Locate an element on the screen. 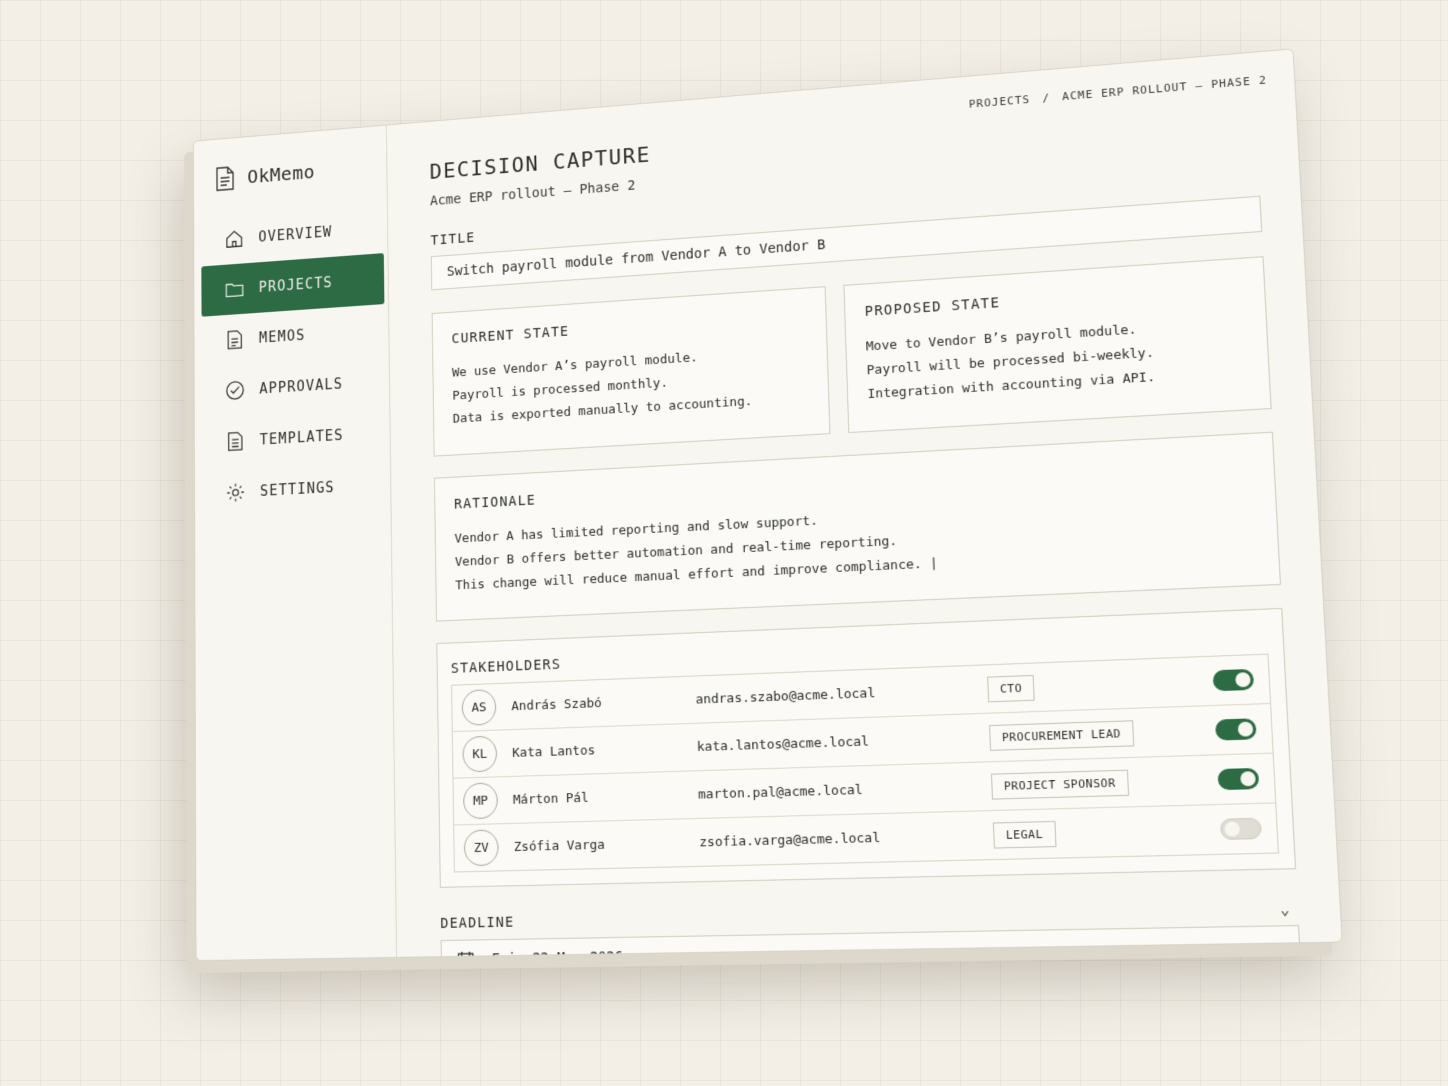  stakeholder-name: András Szabó is located at coordinates (603, 703).